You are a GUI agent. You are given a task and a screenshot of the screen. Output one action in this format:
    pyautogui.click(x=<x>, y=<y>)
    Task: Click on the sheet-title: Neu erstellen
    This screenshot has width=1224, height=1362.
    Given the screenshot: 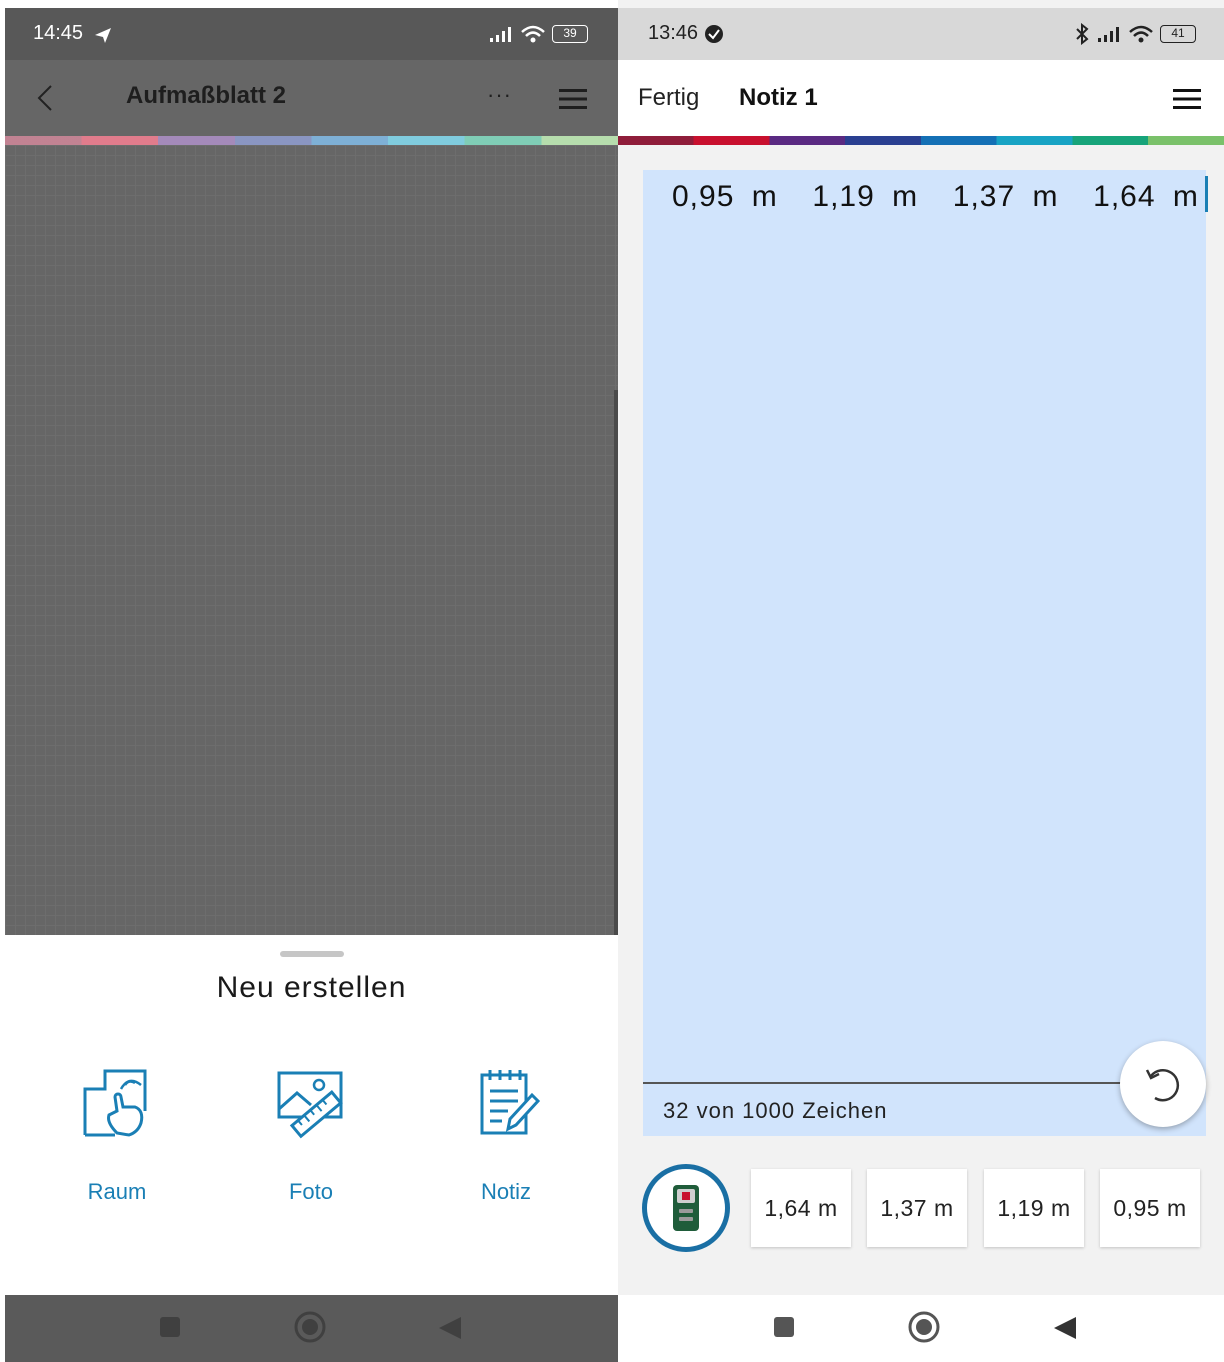 What is the action you would take?
    pyautogui.click(x=311, y=987)
    